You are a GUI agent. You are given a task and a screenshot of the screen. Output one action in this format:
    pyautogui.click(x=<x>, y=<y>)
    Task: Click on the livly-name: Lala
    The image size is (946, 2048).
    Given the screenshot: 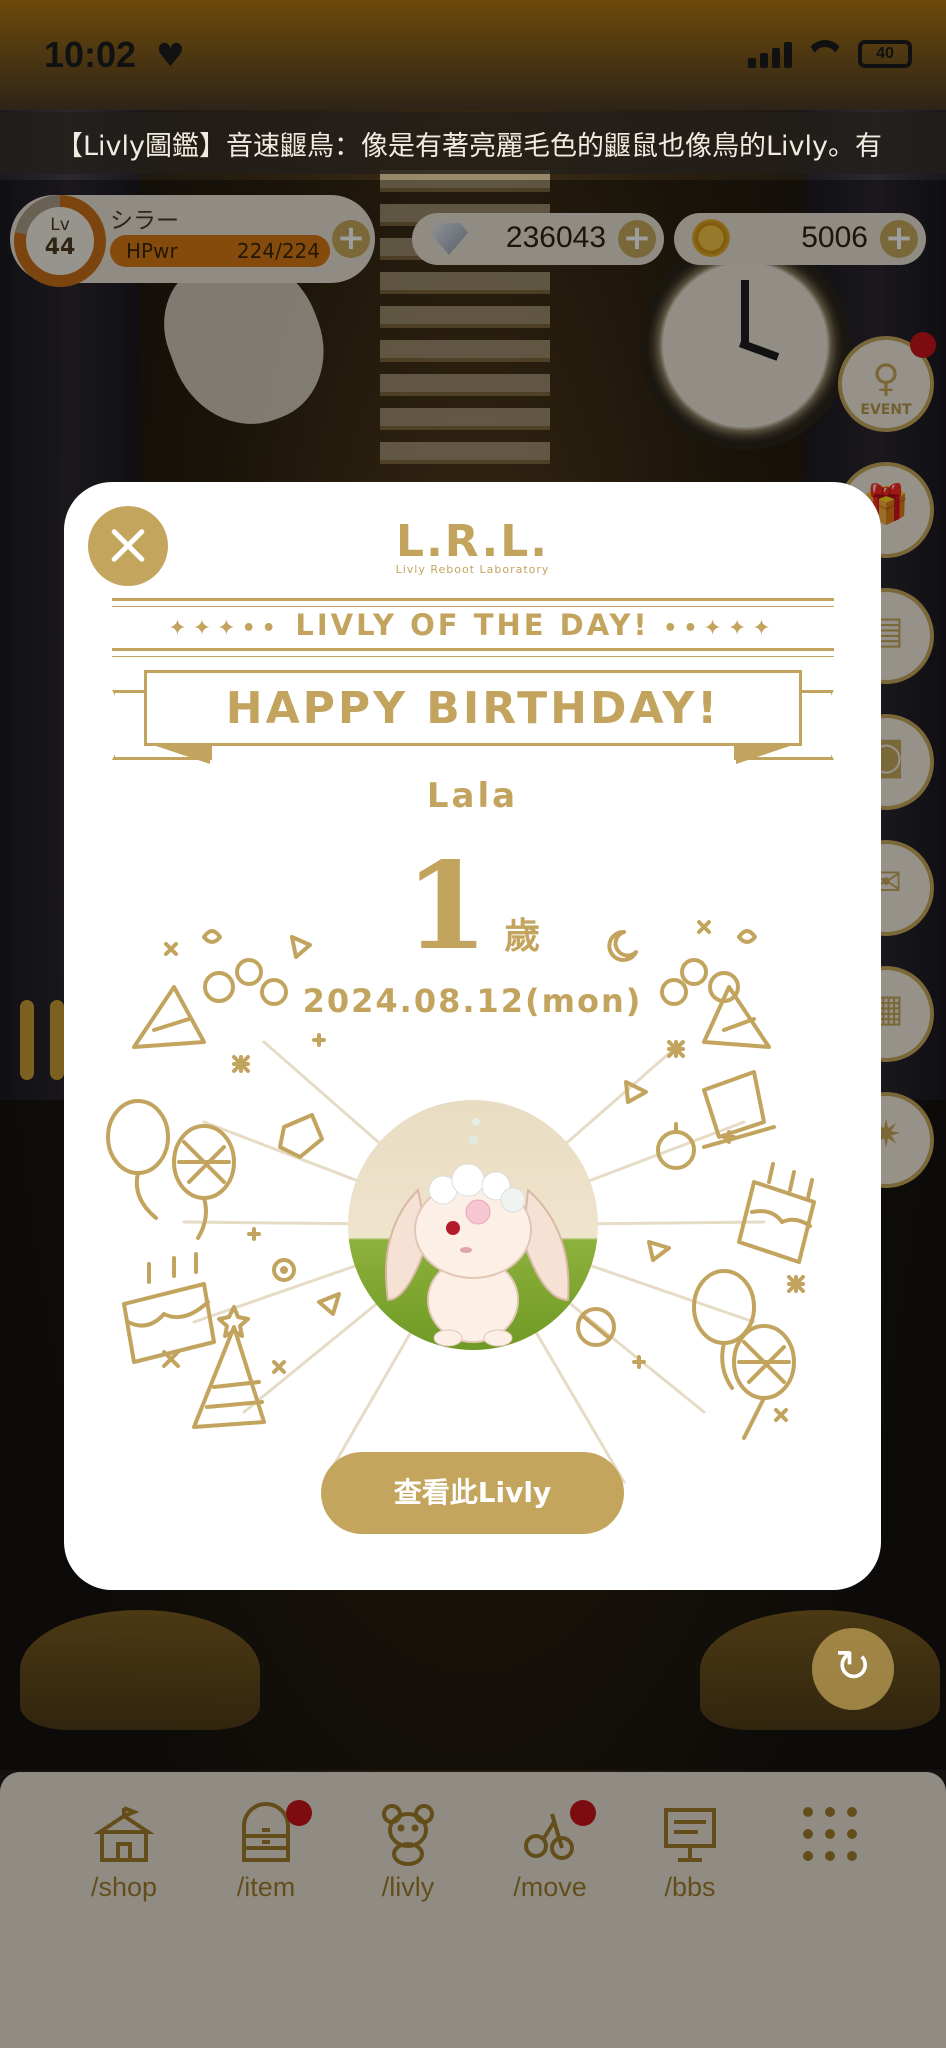 What is the action you would take?
    pyautogui.click(x=472, y=796)
    